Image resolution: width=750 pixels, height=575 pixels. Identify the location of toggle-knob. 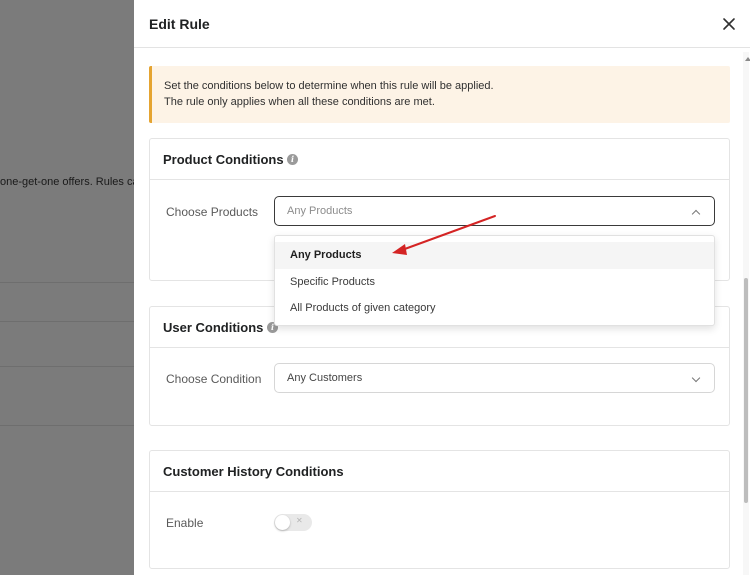
(282, 522).